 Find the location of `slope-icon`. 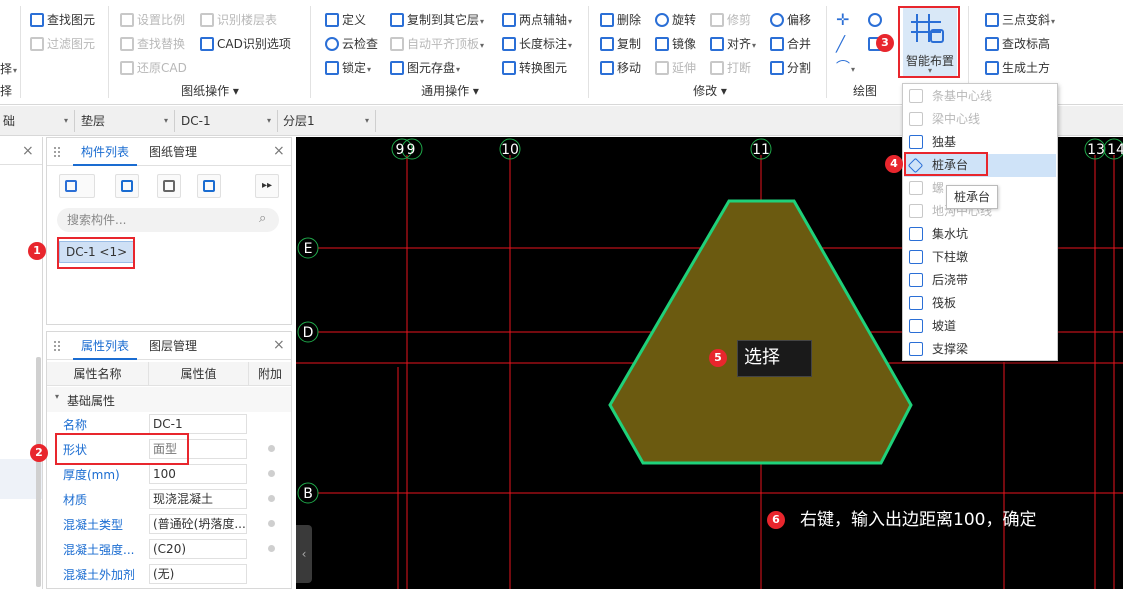

slope-icon is located at coordinates (992, 20).